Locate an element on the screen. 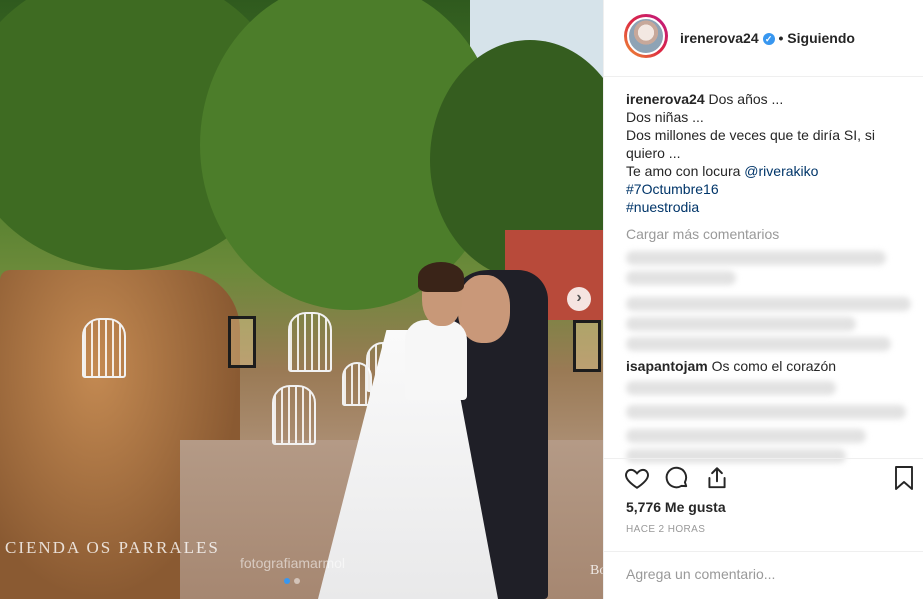  watermark-center: fotografiamarmol is located at coordinates (293, 563).